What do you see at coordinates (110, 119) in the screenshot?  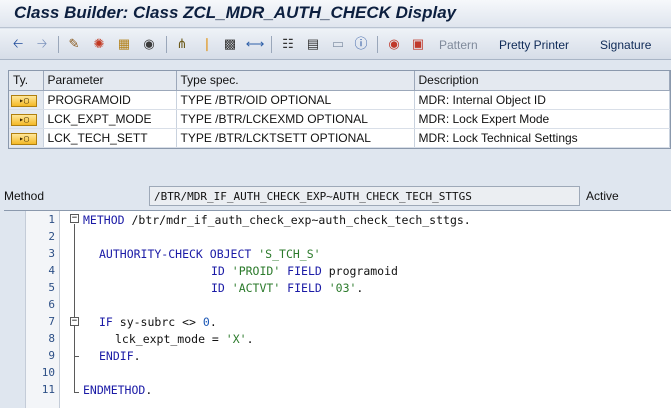 I see `parameter-name: LCK_EXPT_MODE` at bounding box center [110, 119].